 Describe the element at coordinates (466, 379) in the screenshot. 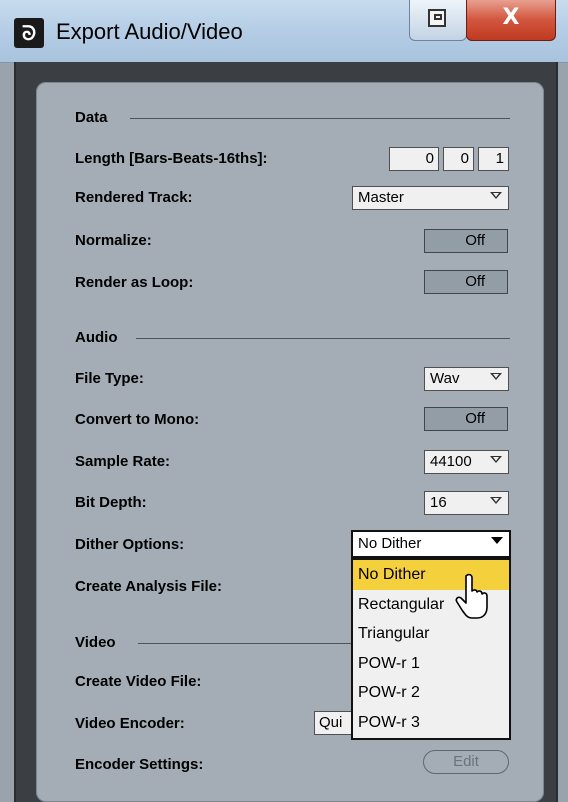

I see `file-type-select: Wav` at that location.